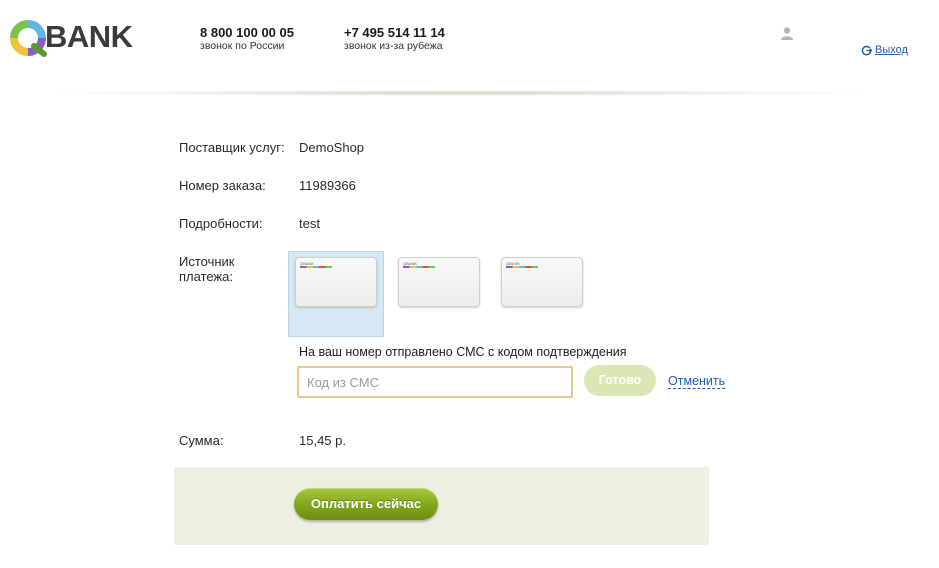 The image size is (939, 568). I want to click on logout-icon, so click(866, 50).